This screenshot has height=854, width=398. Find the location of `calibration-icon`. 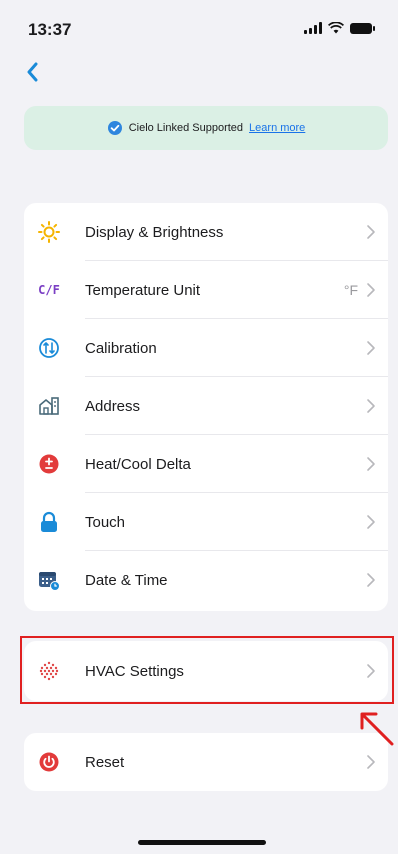

calibration-icon is located at coordinates (49, 348).